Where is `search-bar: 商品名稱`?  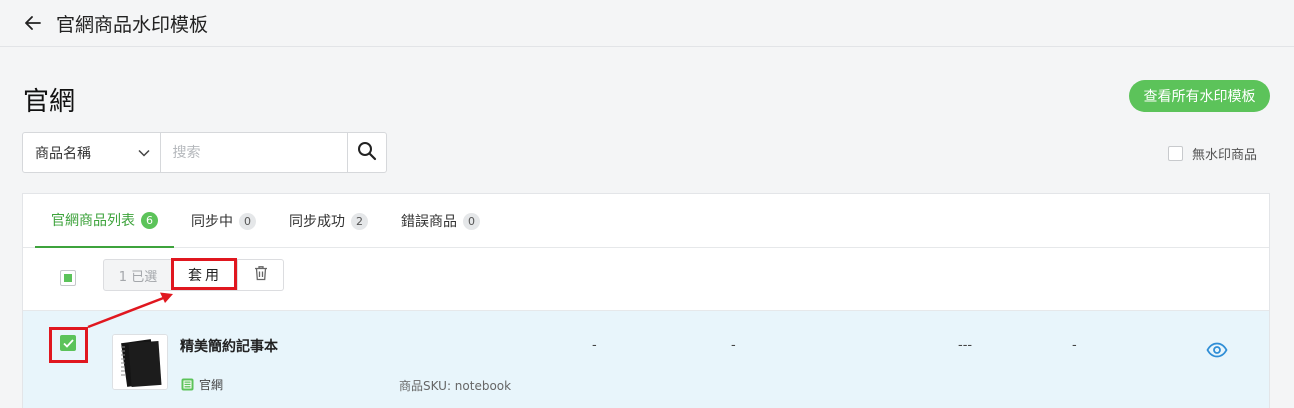
search-bar: 商品名稱 is located at coordinates (204, 152).